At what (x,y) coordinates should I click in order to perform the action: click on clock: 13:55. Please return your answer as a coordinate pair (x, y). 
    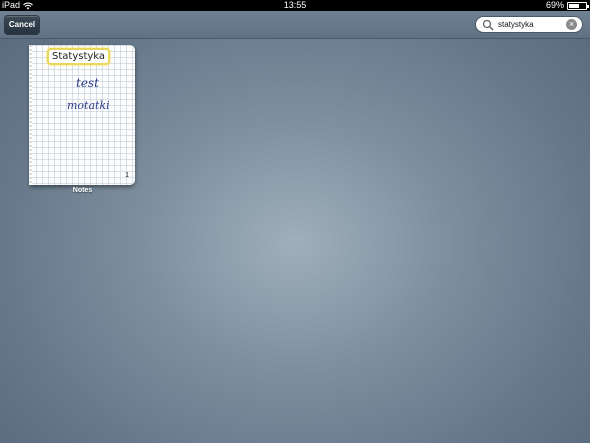
    Looking at the image, I should click on (295, 5).